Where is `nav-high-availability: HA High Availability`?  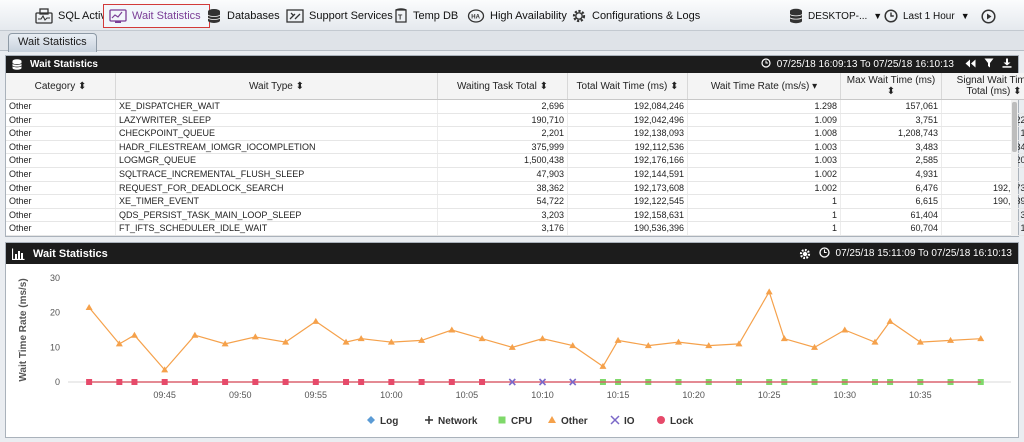 nav-high-availability: HA High Availability is located at coordinates (517, 16).